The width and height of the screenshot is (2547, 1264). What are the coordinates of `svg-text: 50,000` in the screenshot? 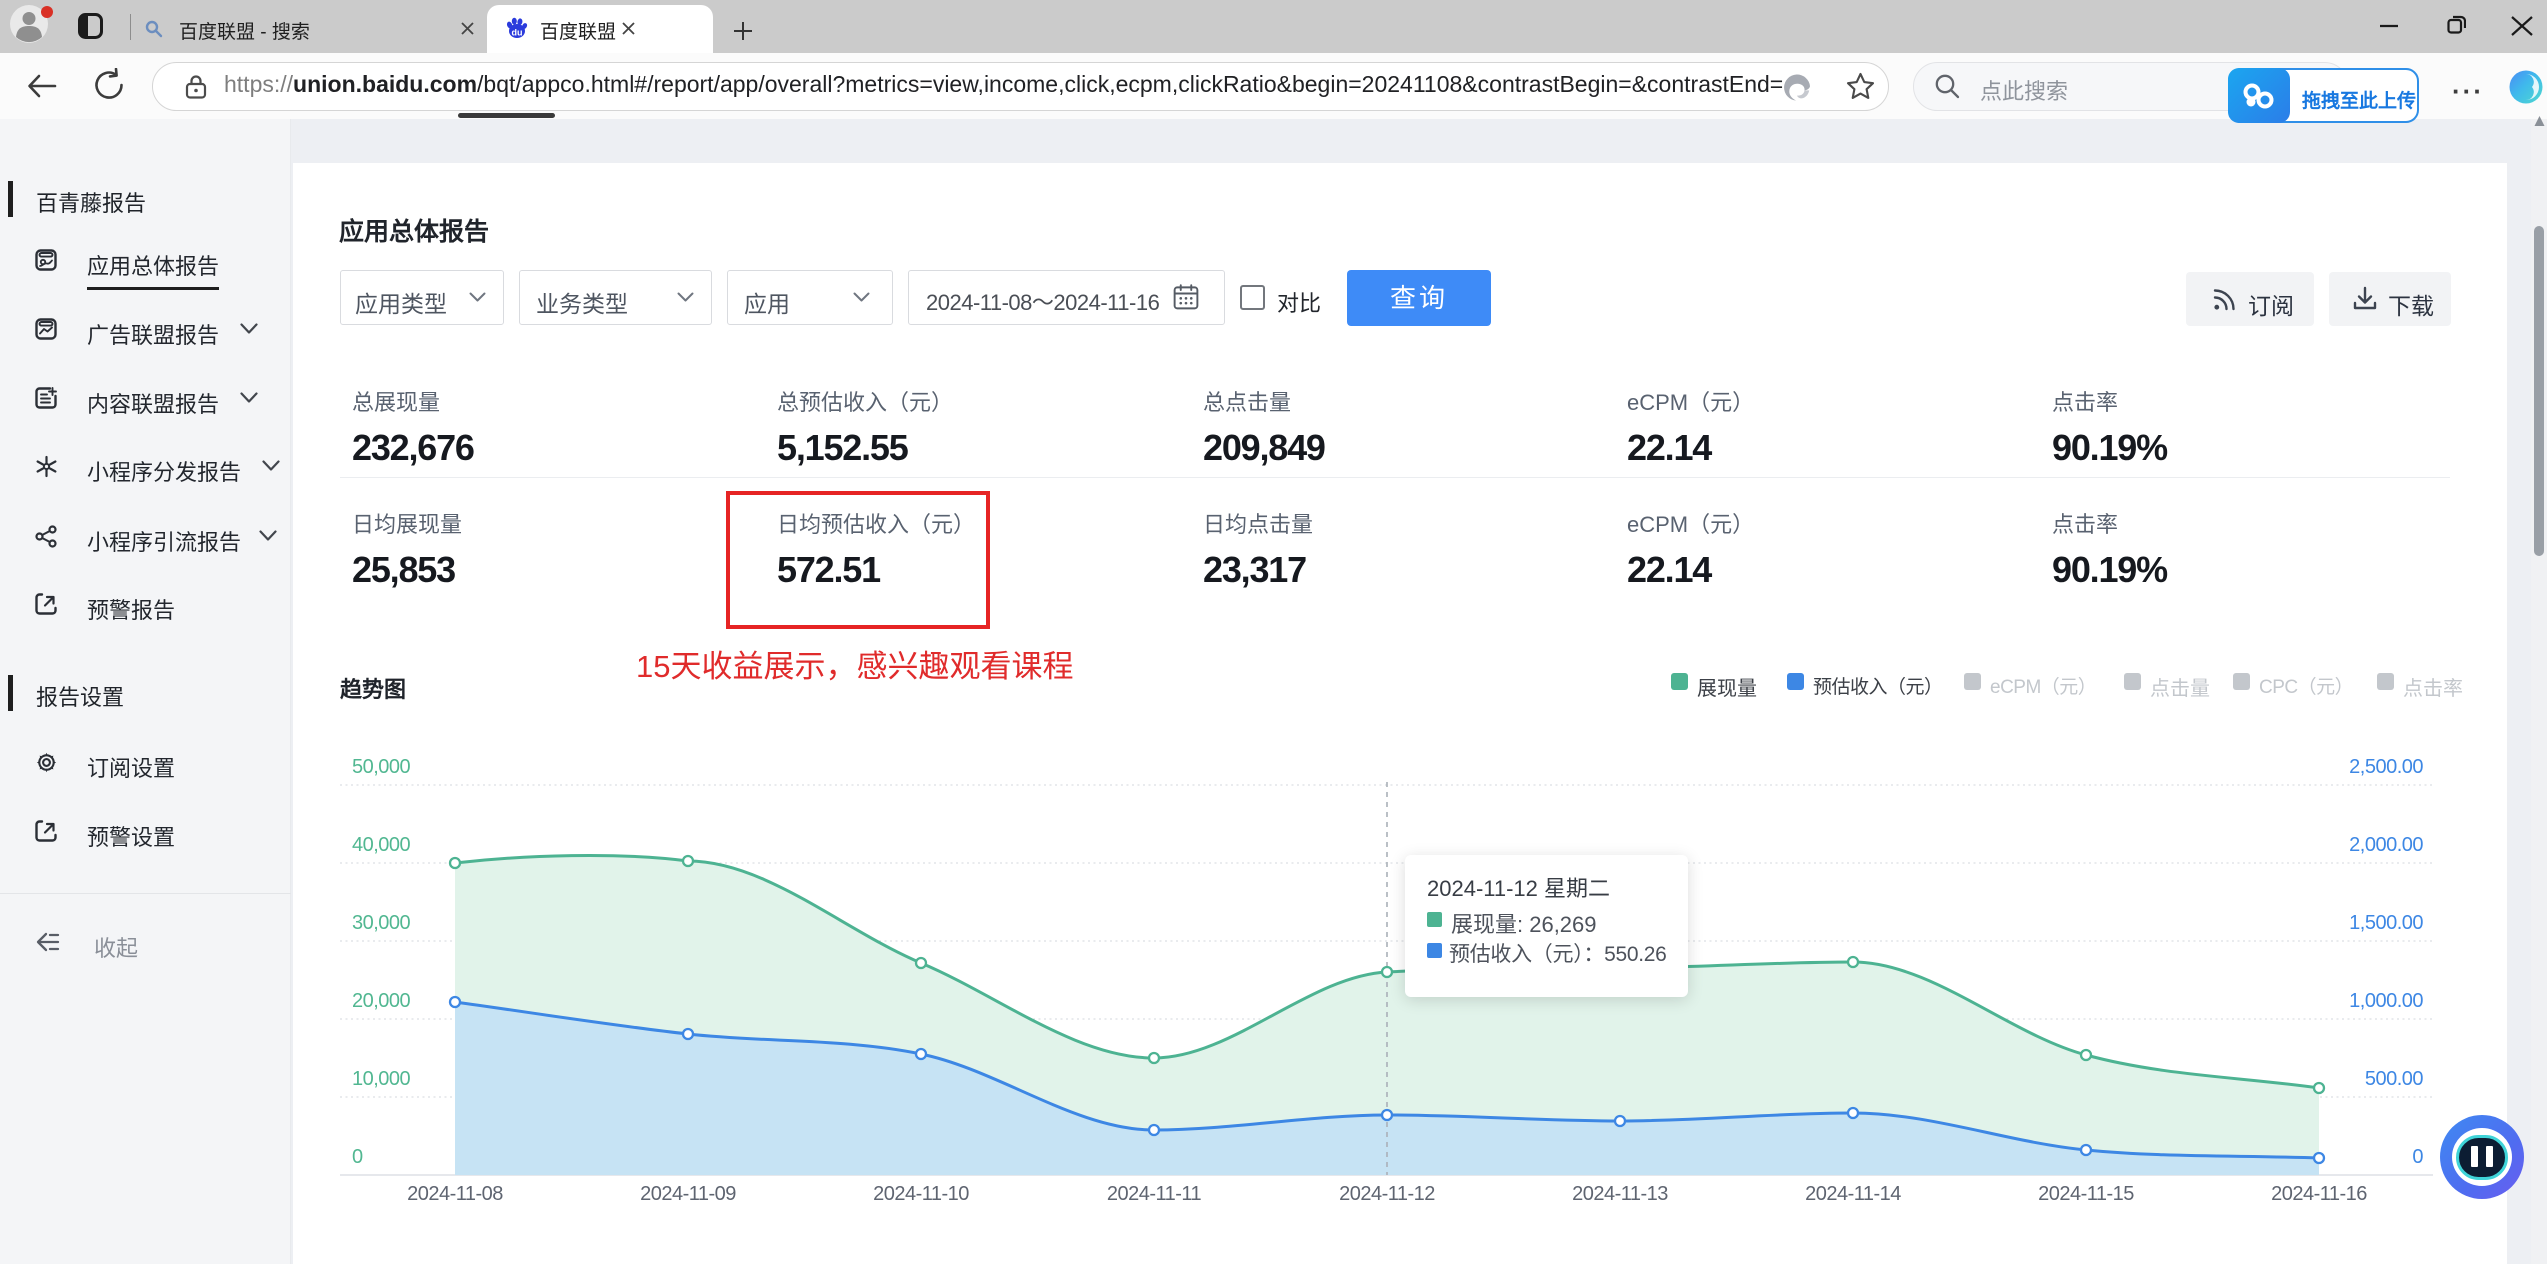 It's located at (381, 767).